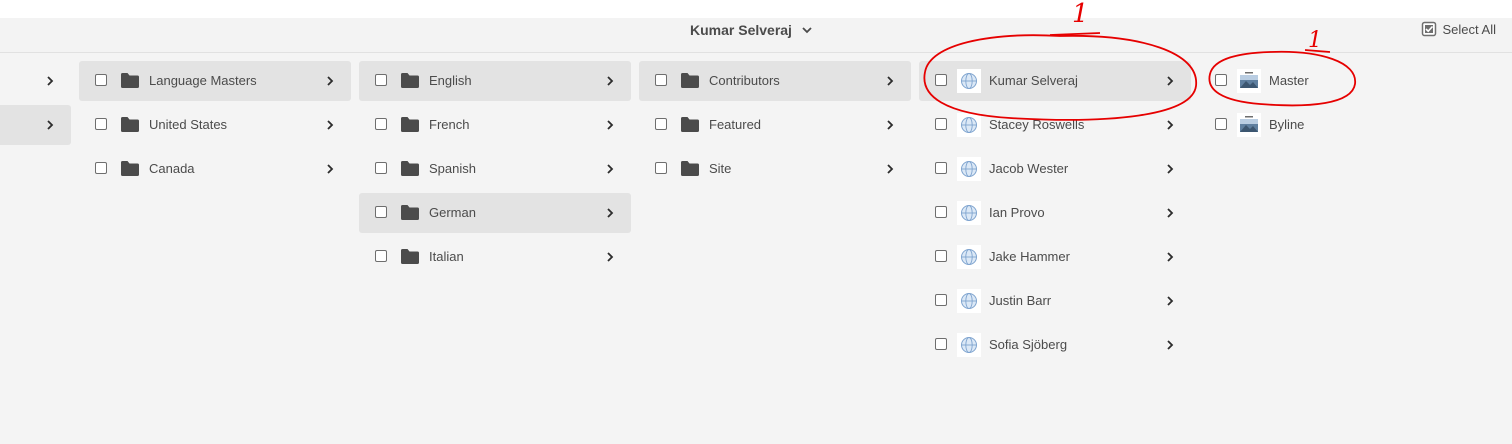  I want to click on annotation-underline, so click(1075, 34).